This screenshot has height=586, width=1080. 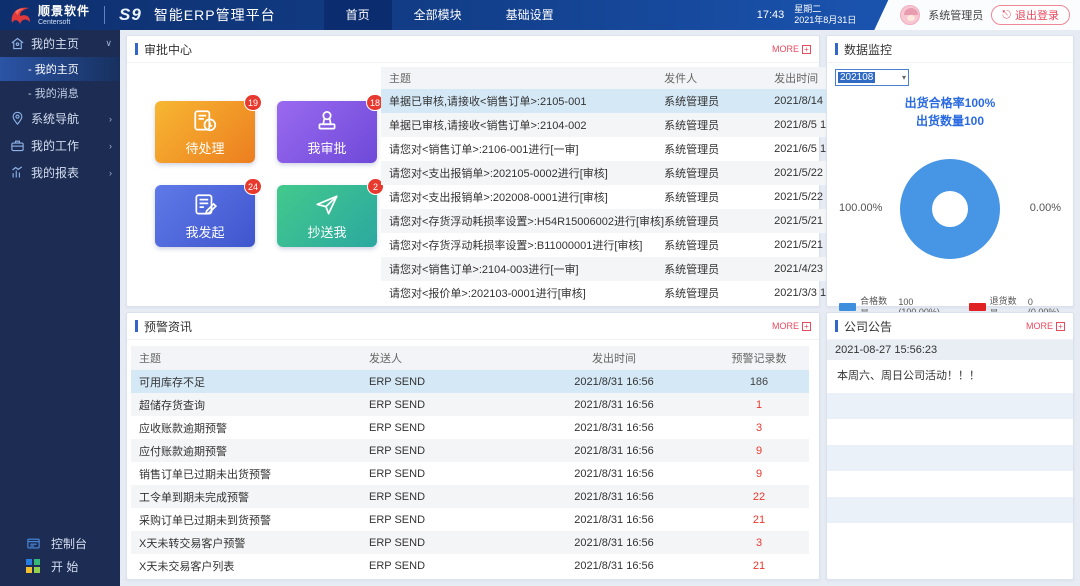 What do you see at coordinates (1045, 326) in the screenshot?
I see `announcements-more-link: MORE +` at bounding box center [1045, 326].